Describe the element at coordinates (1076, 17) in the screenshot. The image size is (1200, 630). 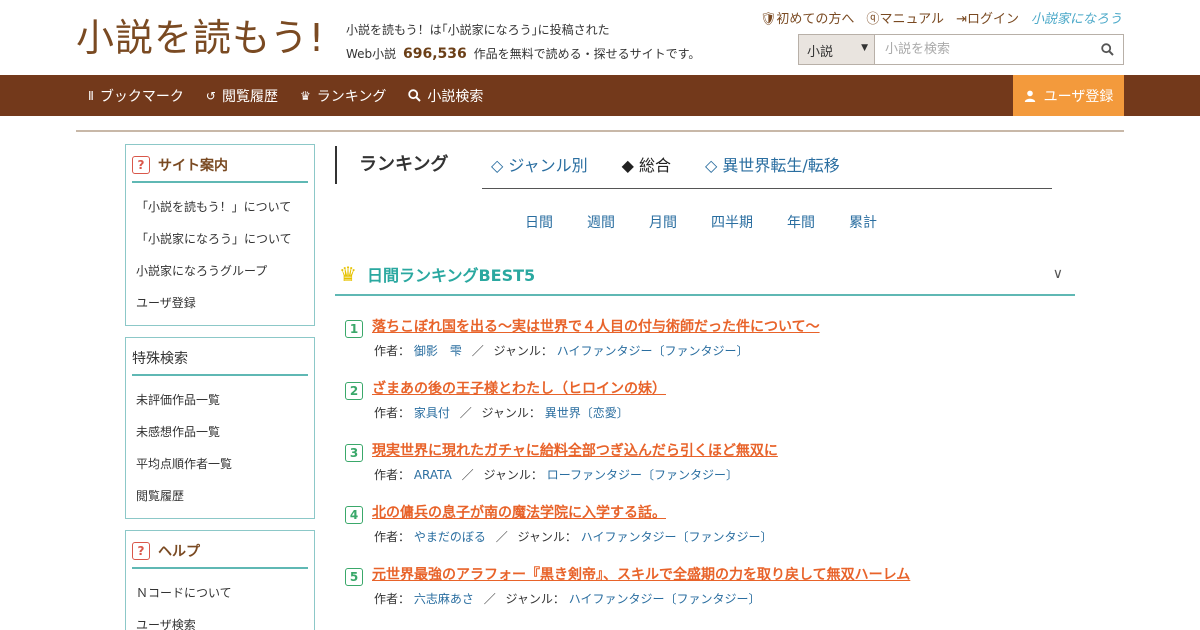
I see `partner-site-logo: 小説家になろう` at that location.